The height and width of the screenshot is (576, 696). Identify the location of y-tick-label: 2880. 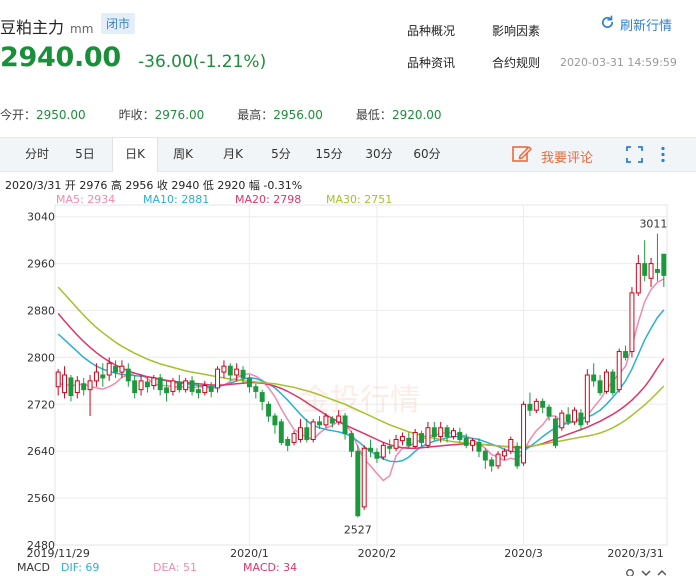
(41, 311).